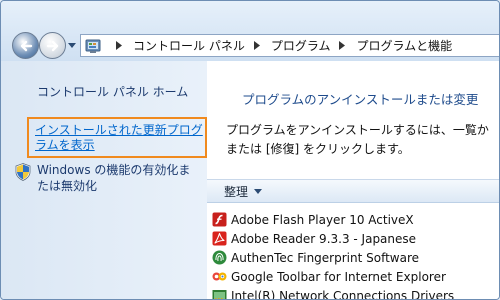 The width and height of the screenshot is (500, 300). I want to click on page-heading: プログラムのアンインストールまたは変更, so click(360, 99).